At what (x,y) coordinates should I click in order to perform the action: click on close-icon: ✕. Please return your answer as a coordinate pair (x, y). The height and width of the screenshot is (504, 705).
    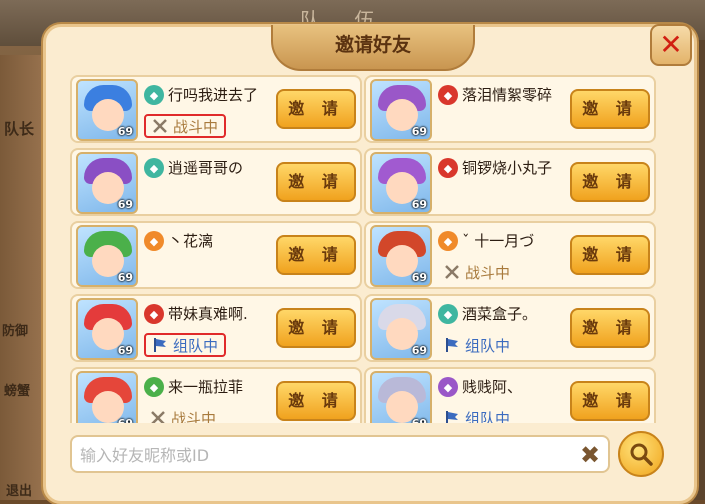
    Looking at the image, I should click on (671, 44).